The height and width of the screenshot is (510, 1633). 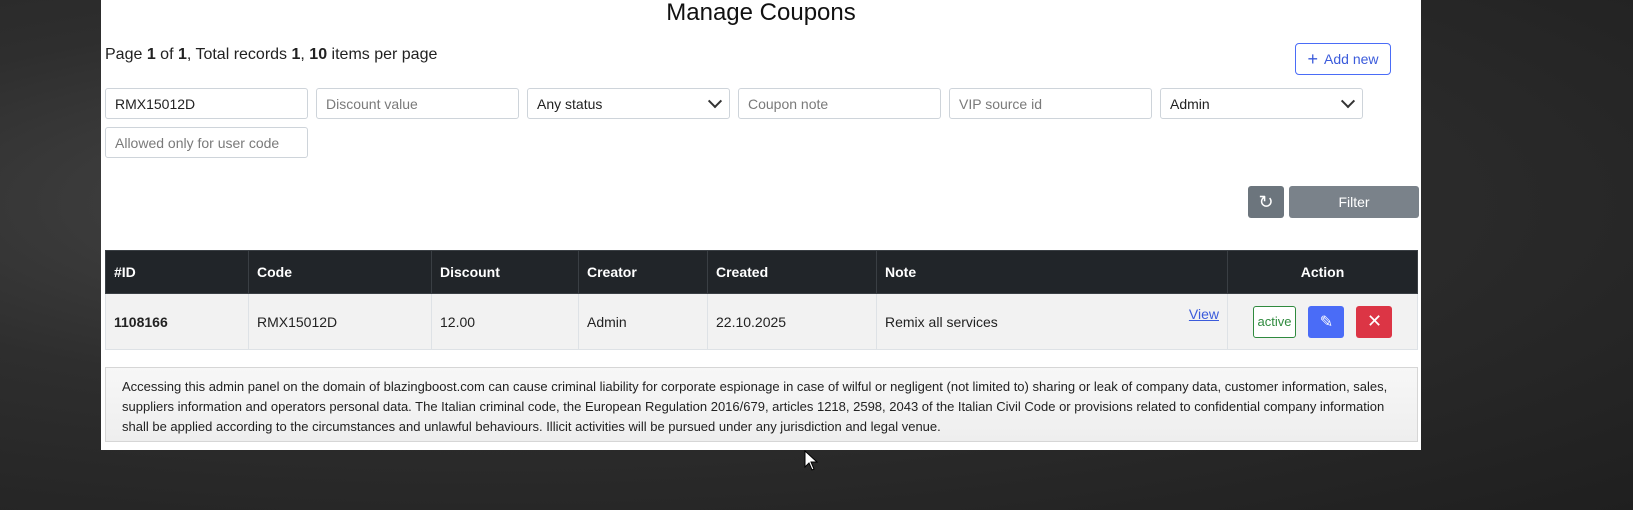 I want to click on view-link: View, so click(x=1204, y=314).